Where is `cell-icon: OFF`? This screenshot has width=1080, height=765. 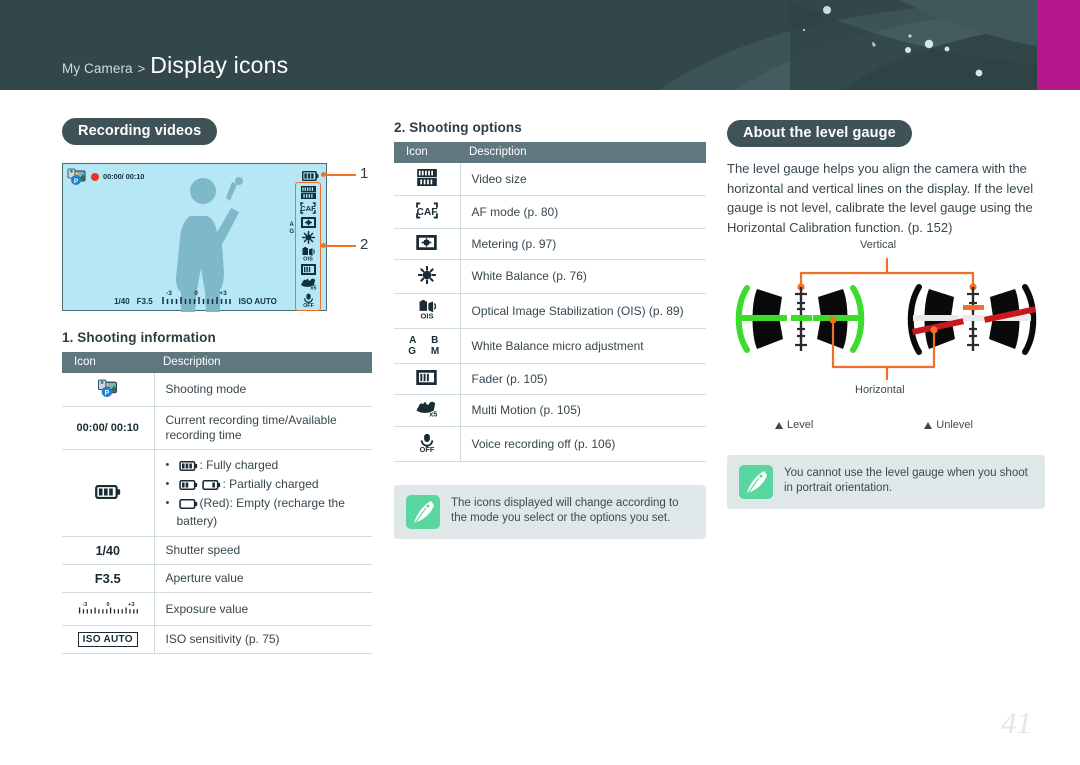 cell-icon: OFF is located at coordinates (427, 444).